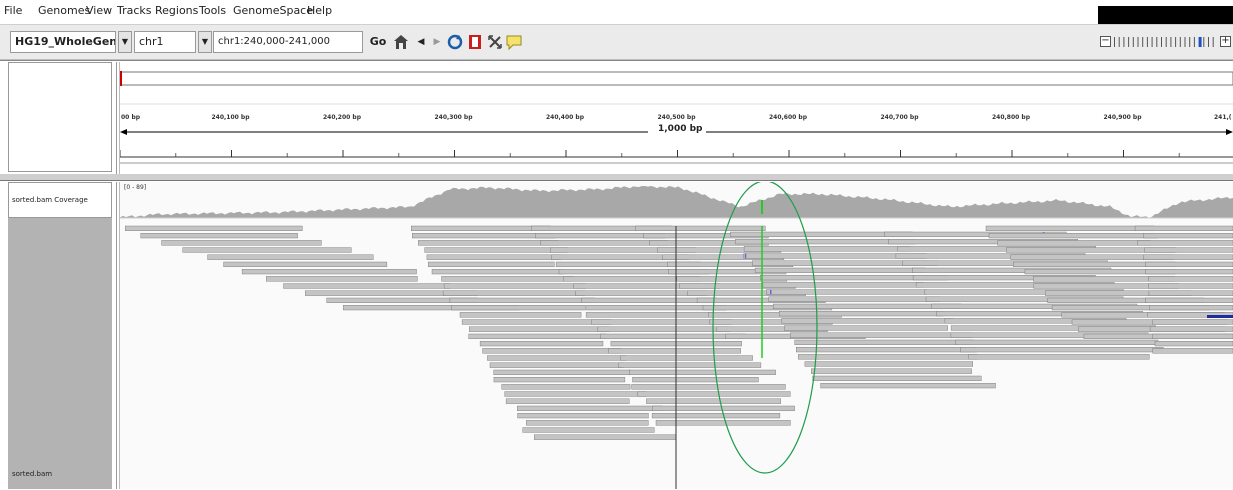  Describe the element at coordinates (13, 10) in the screenshot. I see `menu-file: File` at that location.